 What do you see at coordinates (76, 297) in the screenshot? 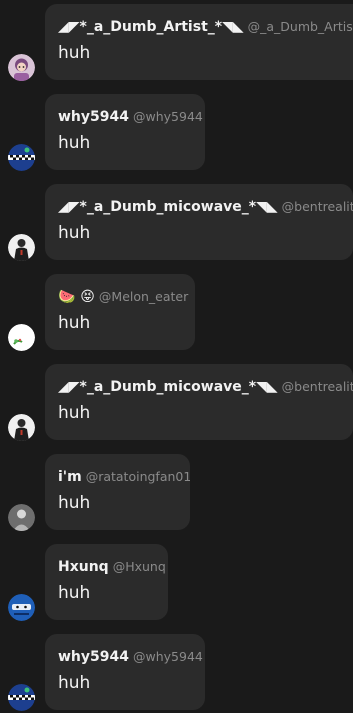
I see `display-name: 🍉 😝` at bounding box center [76, 297].